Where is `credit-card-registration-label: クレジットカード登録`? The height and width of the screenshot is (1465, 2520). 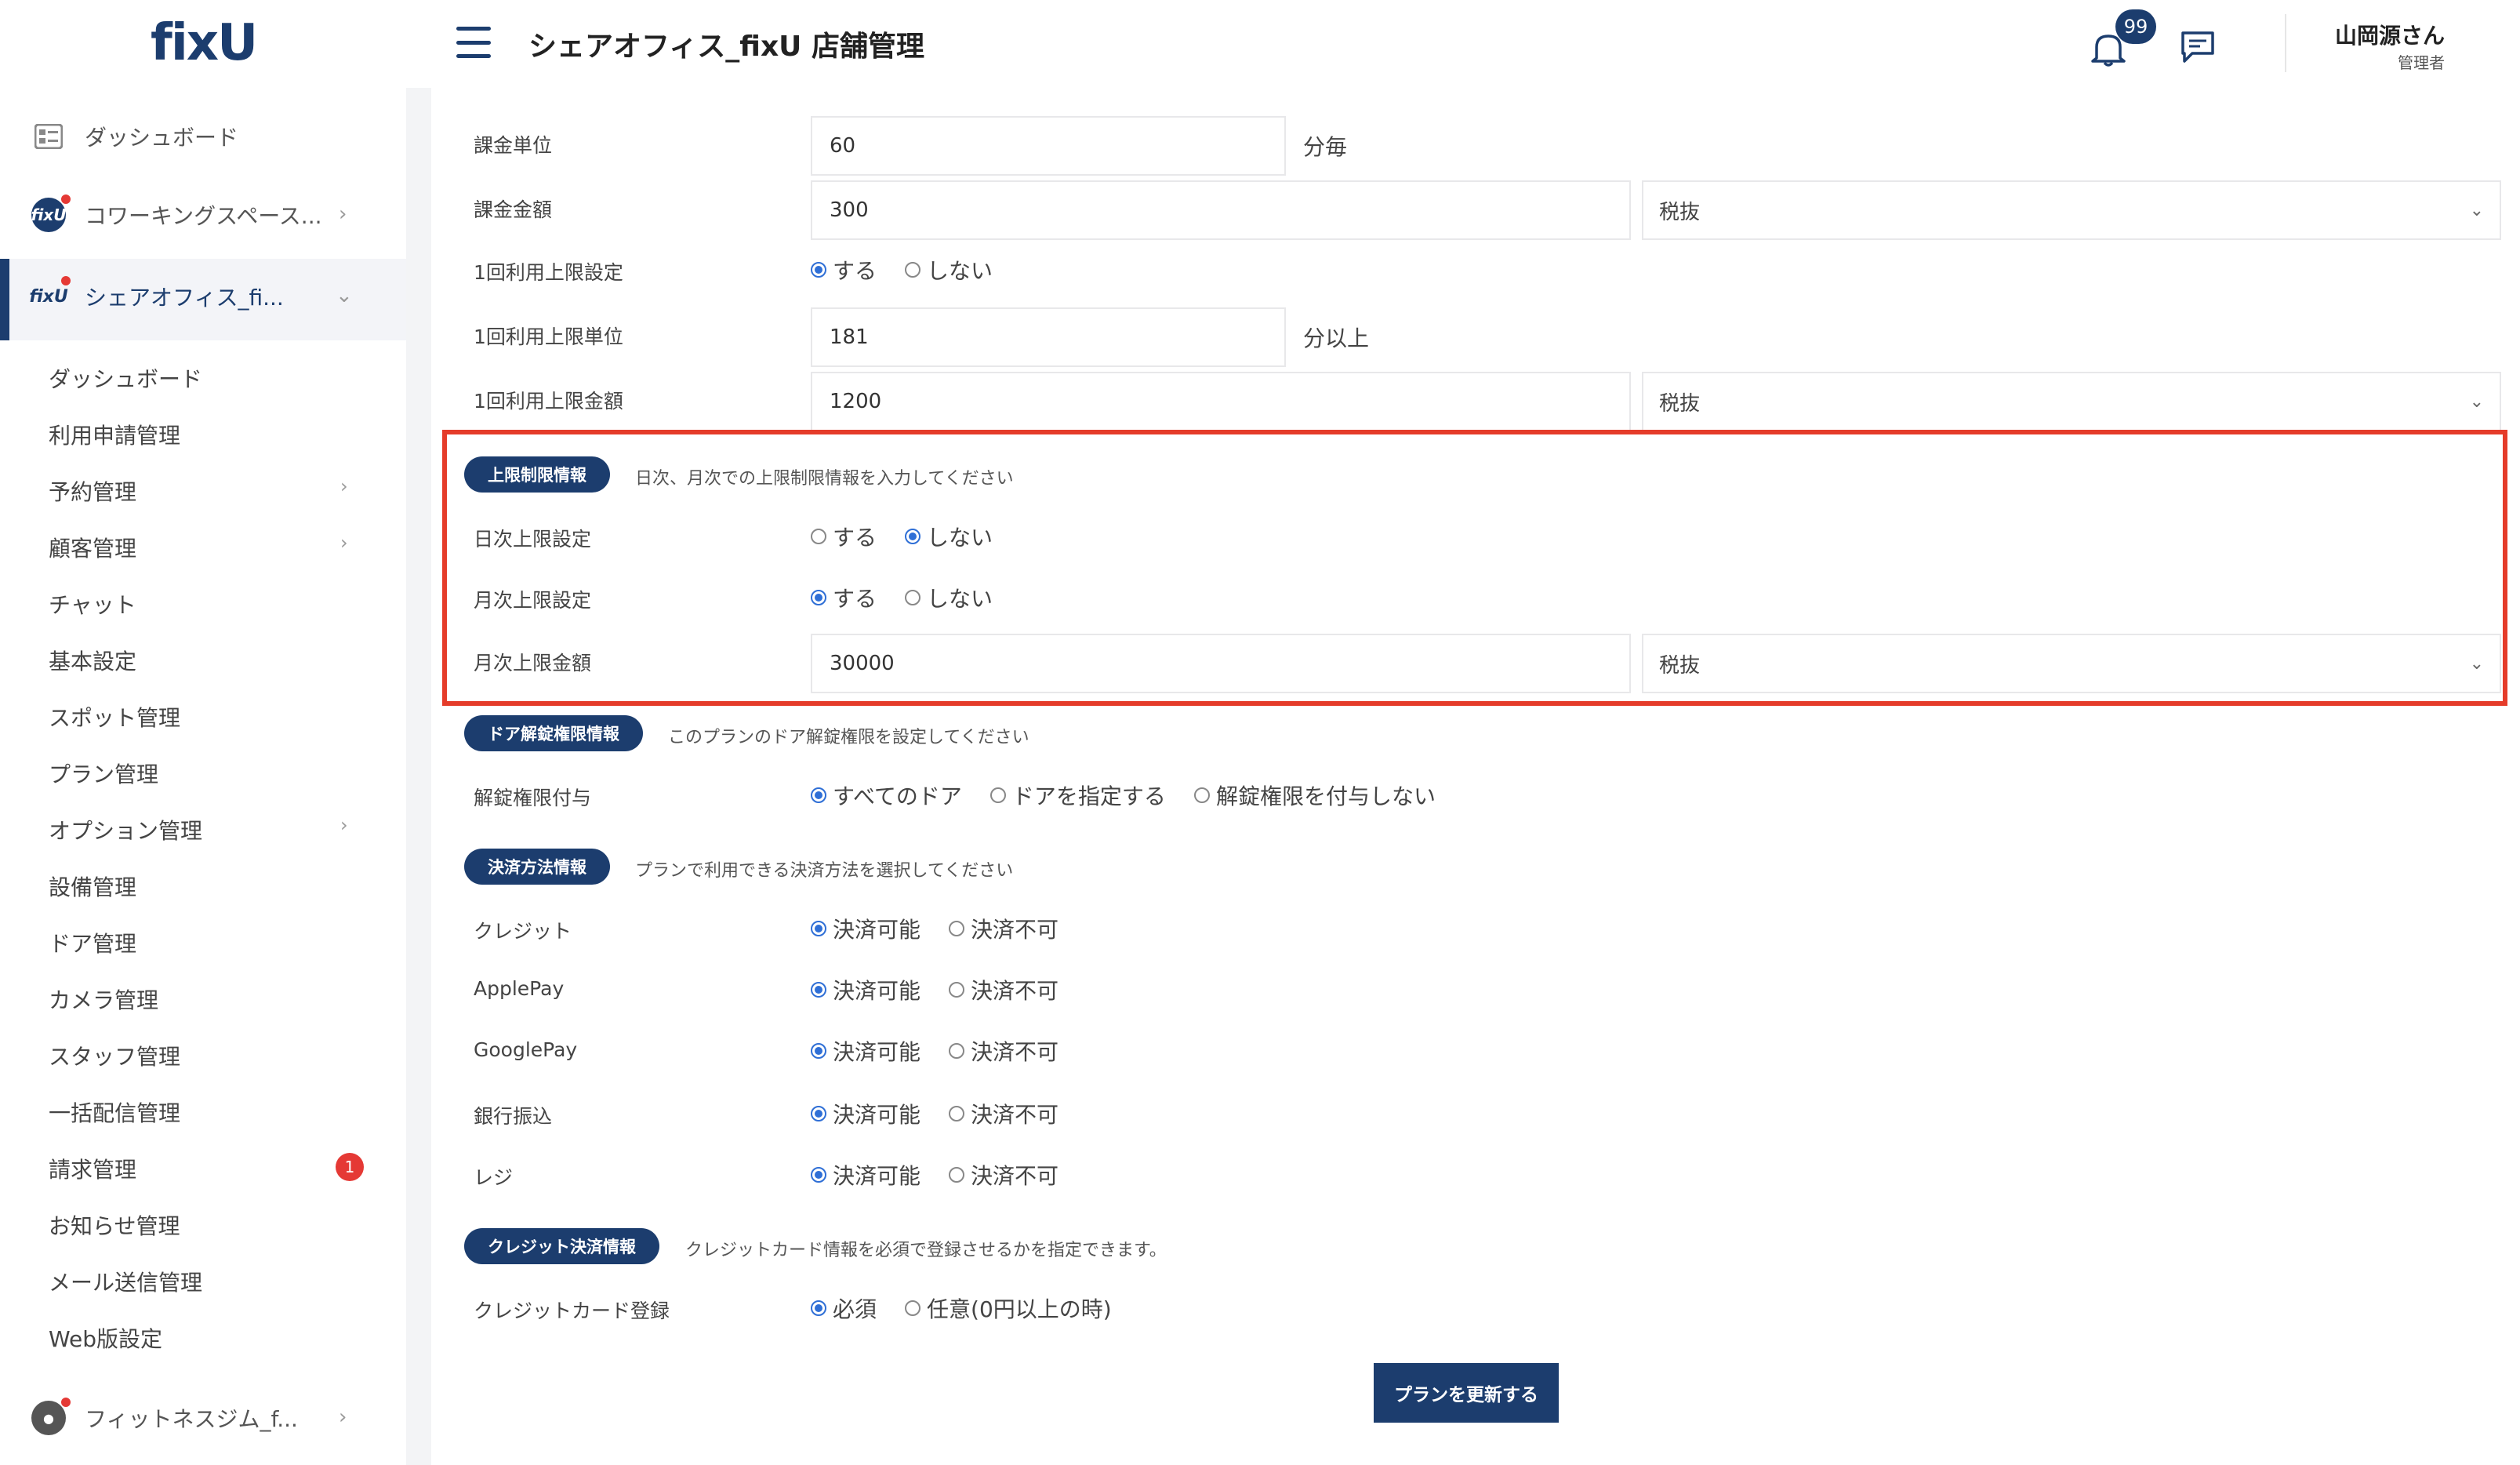 credit-card-registration-label: クレジットカード登録 is located at coordinates (572, 1311).